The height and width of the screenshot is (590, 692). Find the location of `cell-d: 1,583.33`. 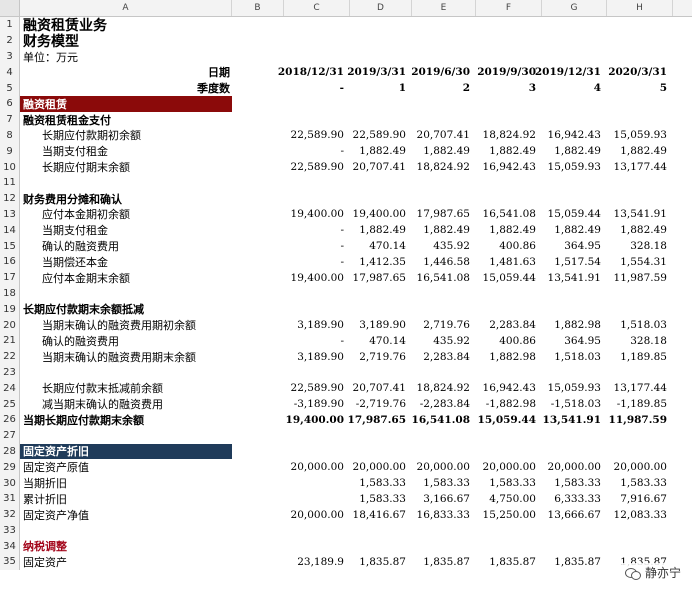

cell-d: 1,583.33 is located at coordinates (381, 499).